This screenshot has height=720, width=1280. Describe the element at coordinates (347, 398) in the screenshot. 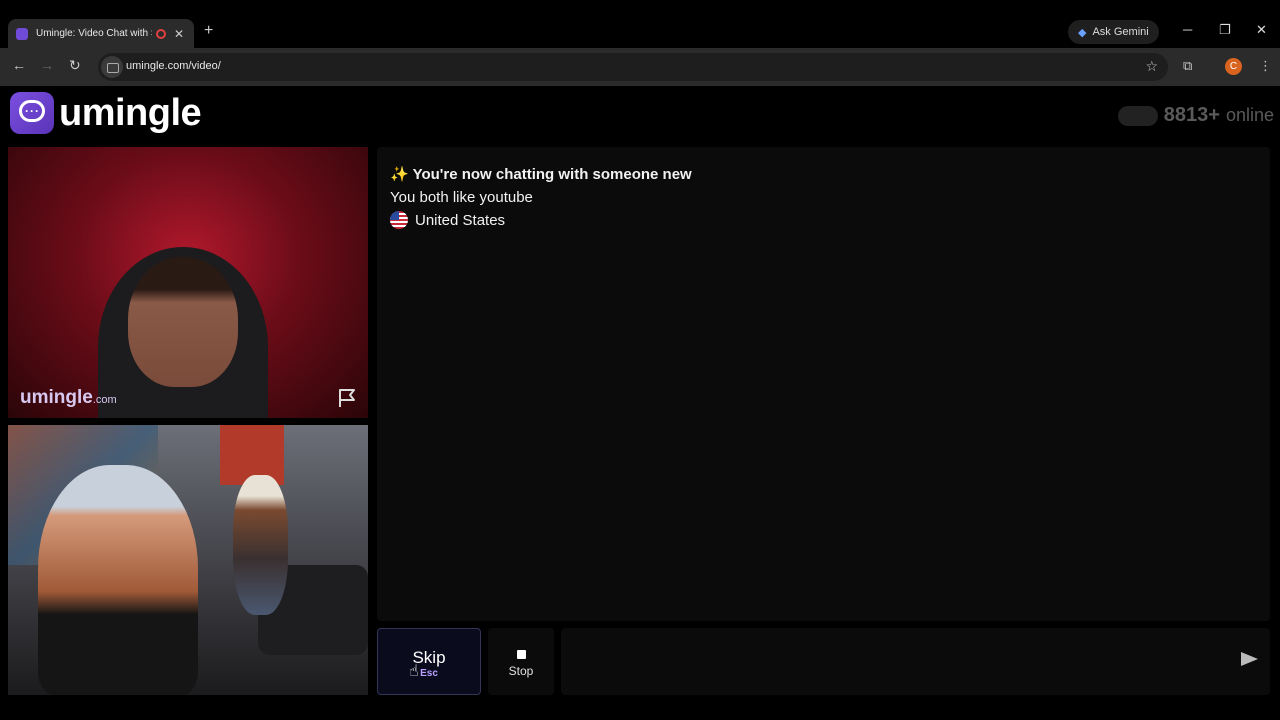

I see `report-flag-icon` at that location.